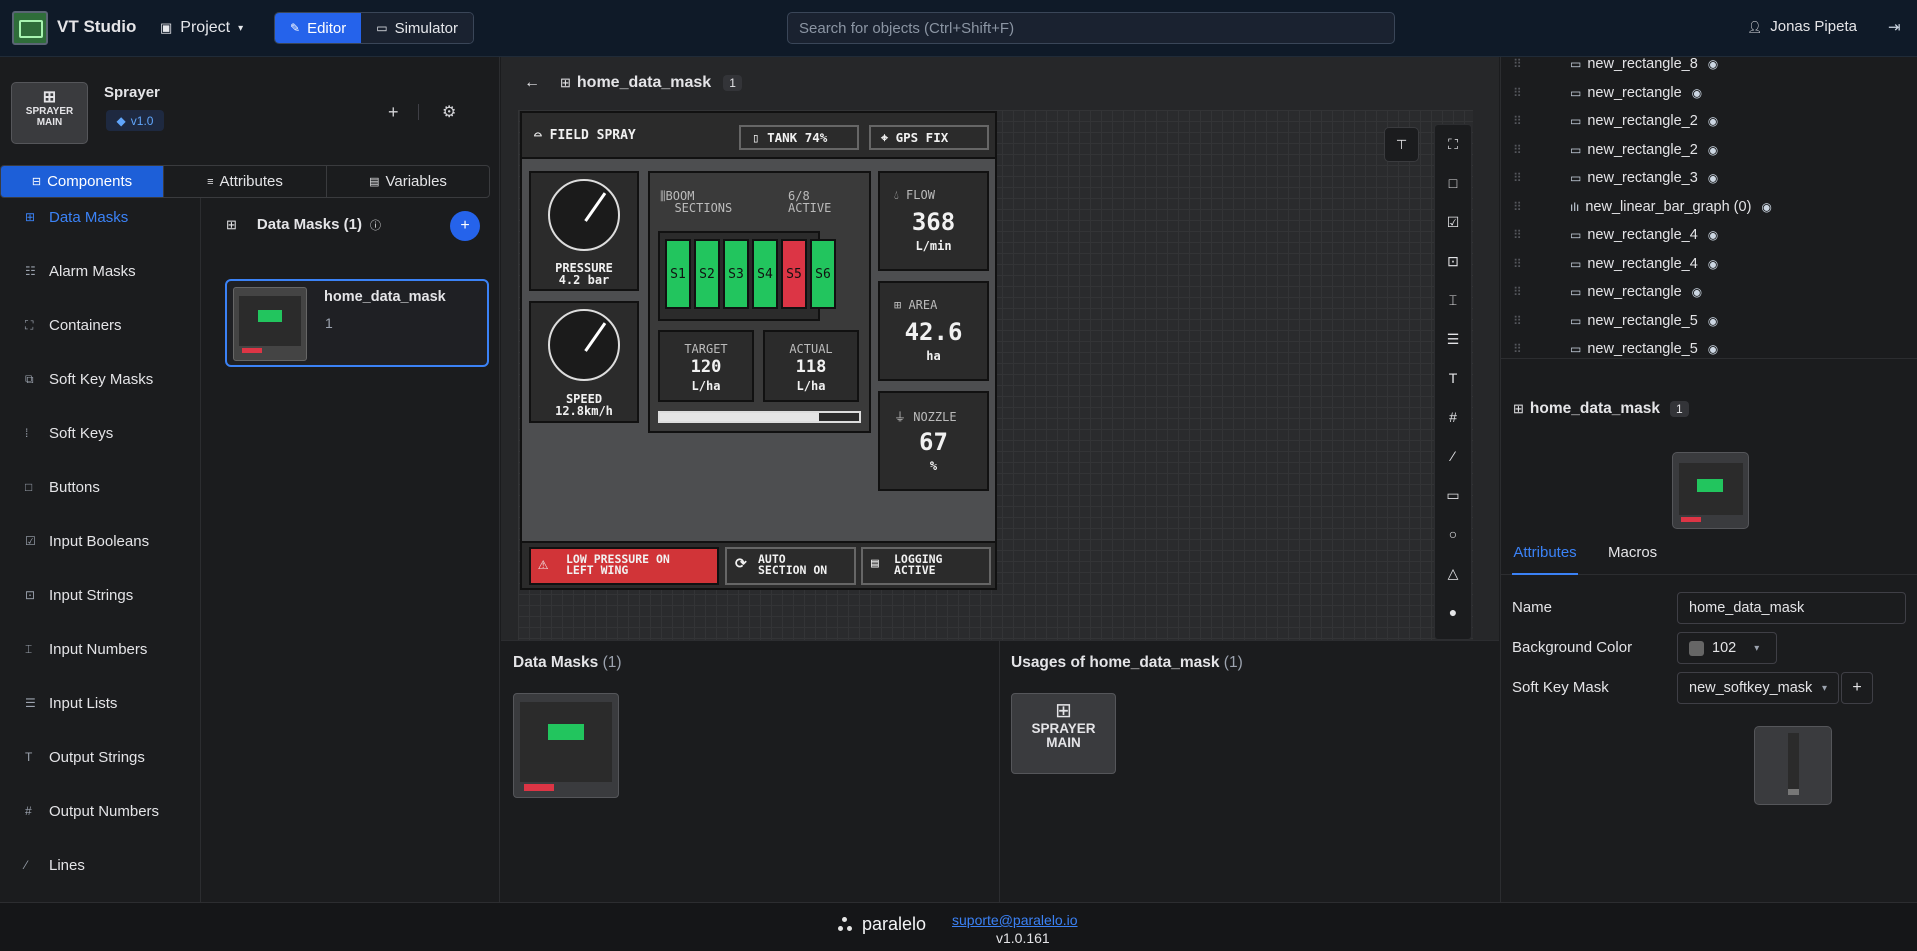 This screenshot has width=1917, height=951. I want to click on nozzle-value: 67, so click(933, 442).